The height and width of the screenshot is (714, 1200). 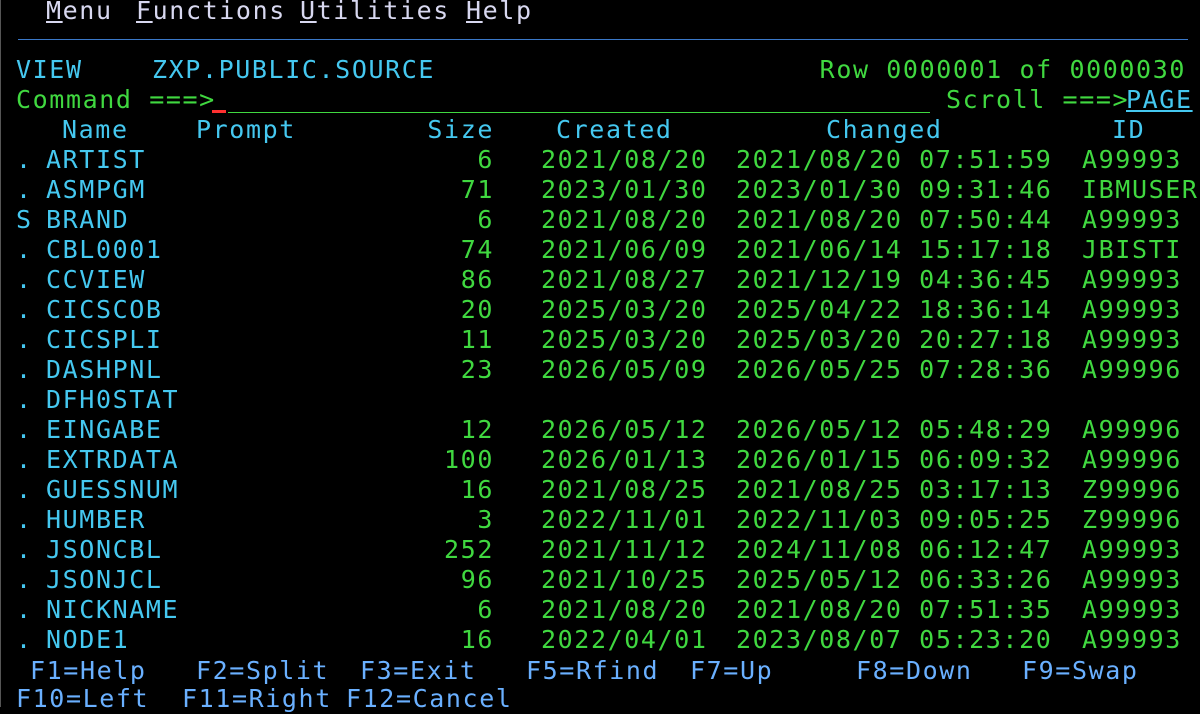 I want to click on function-key-f12: F12=Cancel, so click(x=429, y=699).